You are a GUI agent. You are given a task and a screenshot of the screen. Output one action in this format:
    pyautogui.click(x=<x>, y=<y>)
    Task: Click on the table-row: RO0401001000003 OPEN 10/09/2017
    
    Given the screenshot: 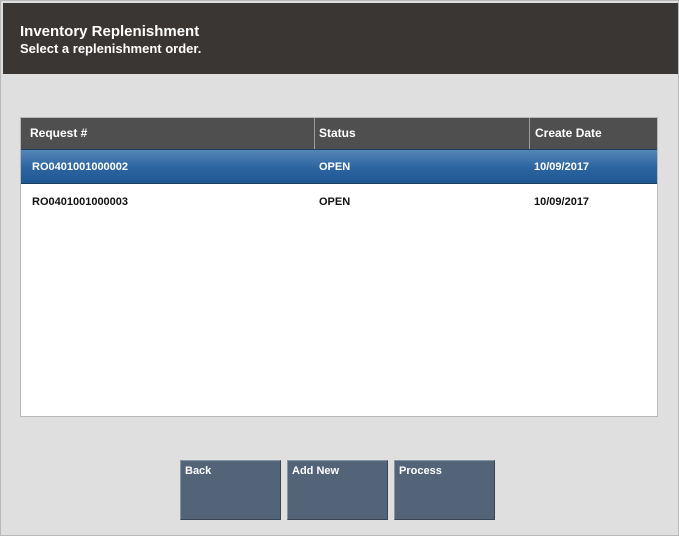 What is the action you would take?
    pyautogui.click(x=339, y=202)
    